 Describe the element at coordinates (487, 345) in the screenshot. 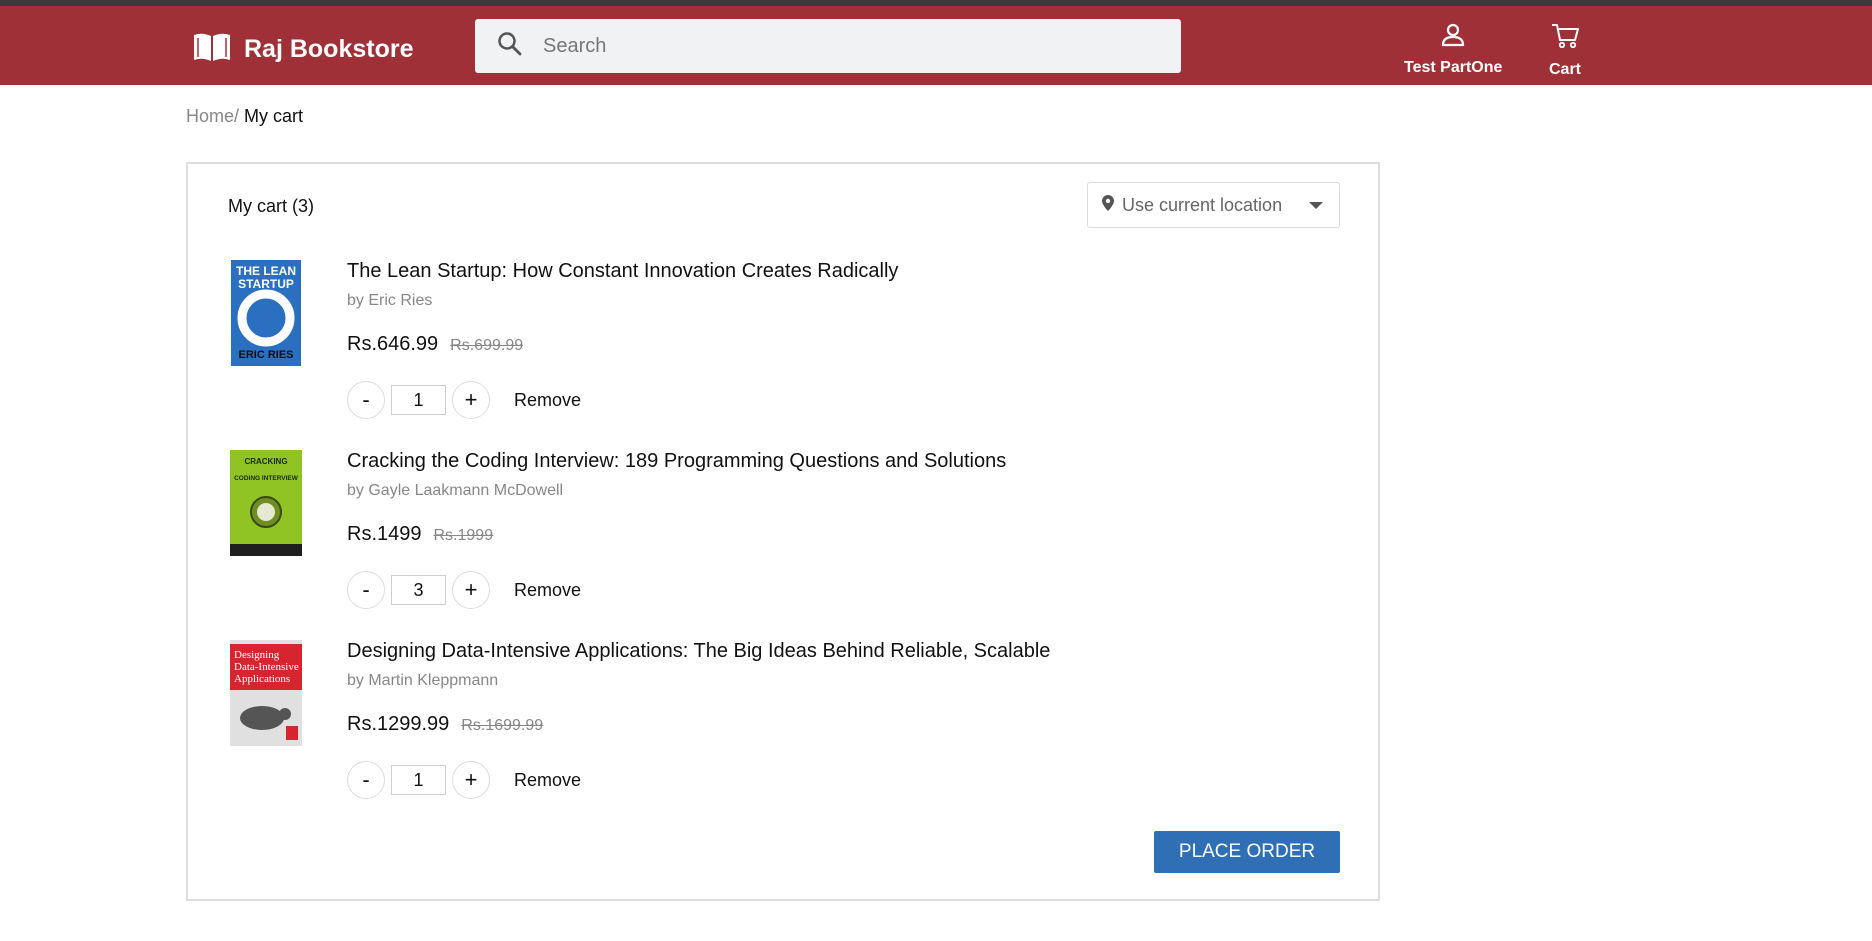

I see `item-original-price: Rs.699.99` at that location.